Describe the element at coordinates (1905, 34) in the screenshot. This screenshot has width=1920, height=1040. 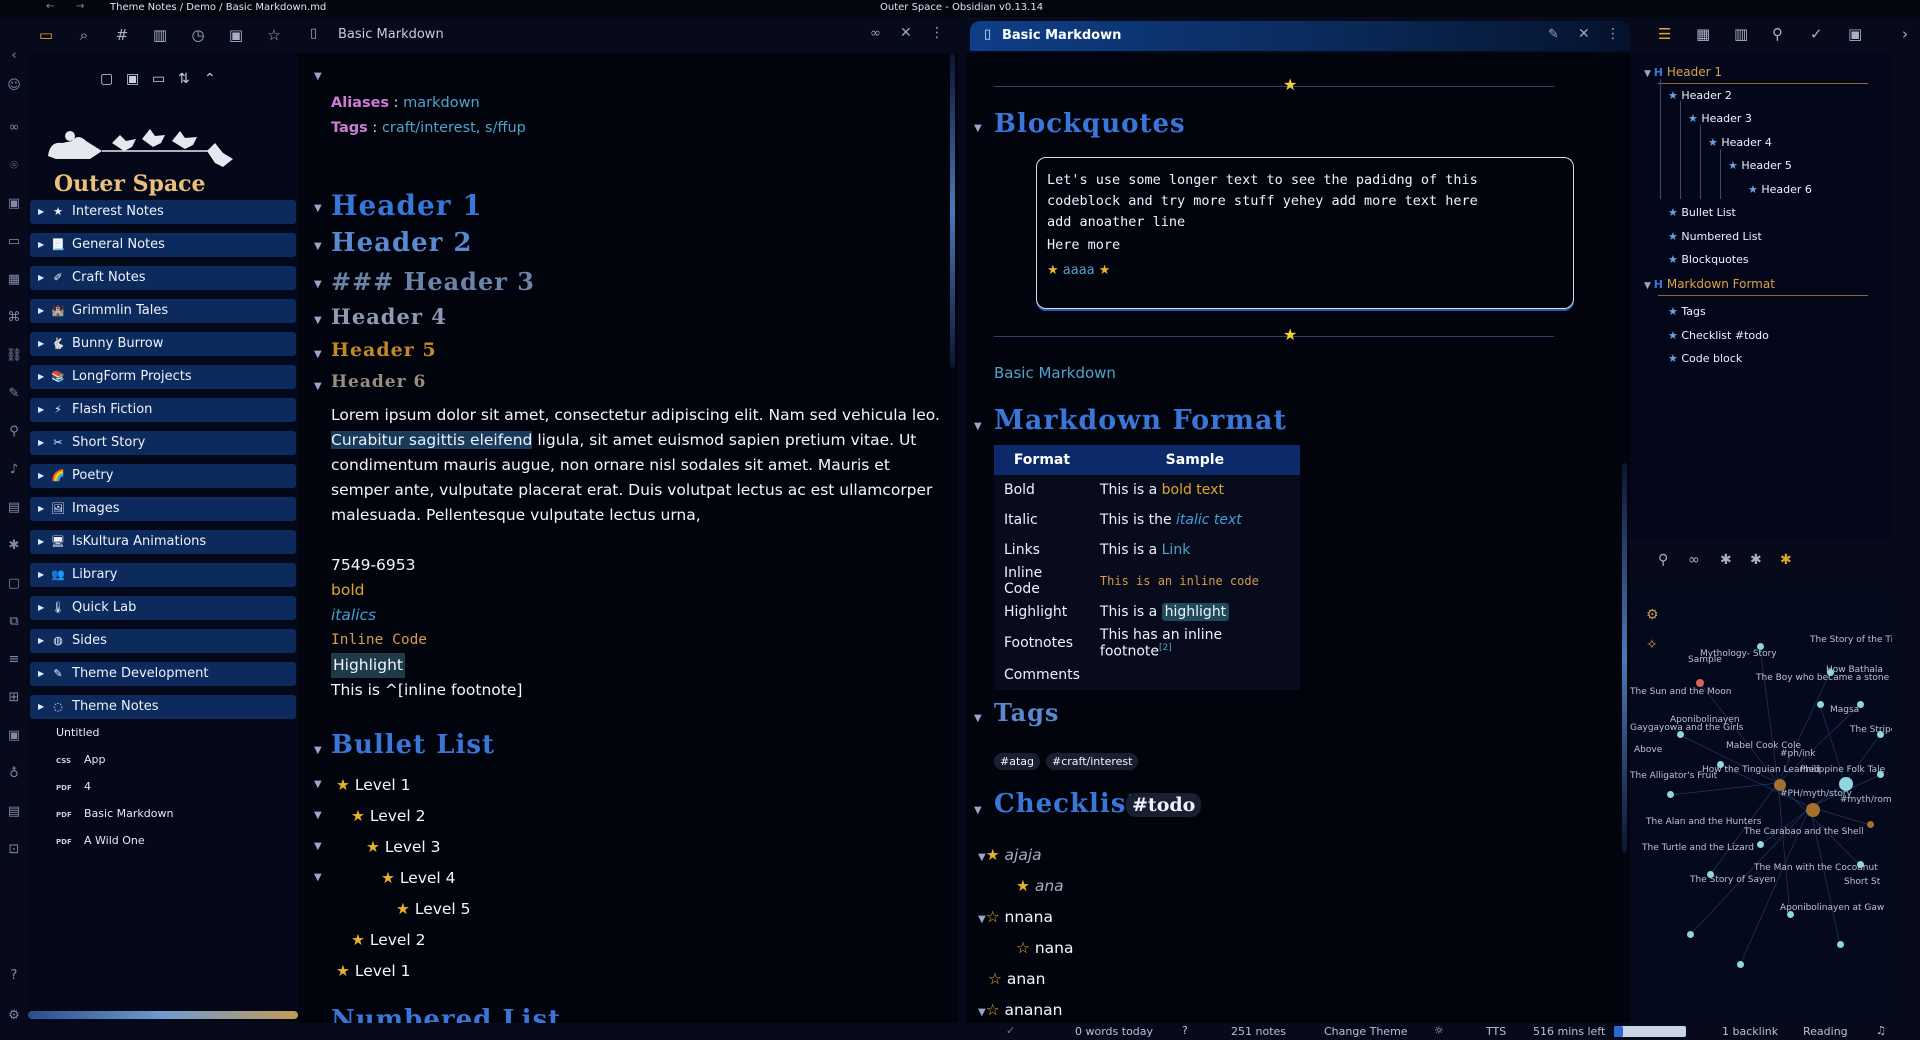
I see `collapse-right-icon: ›` at that location.